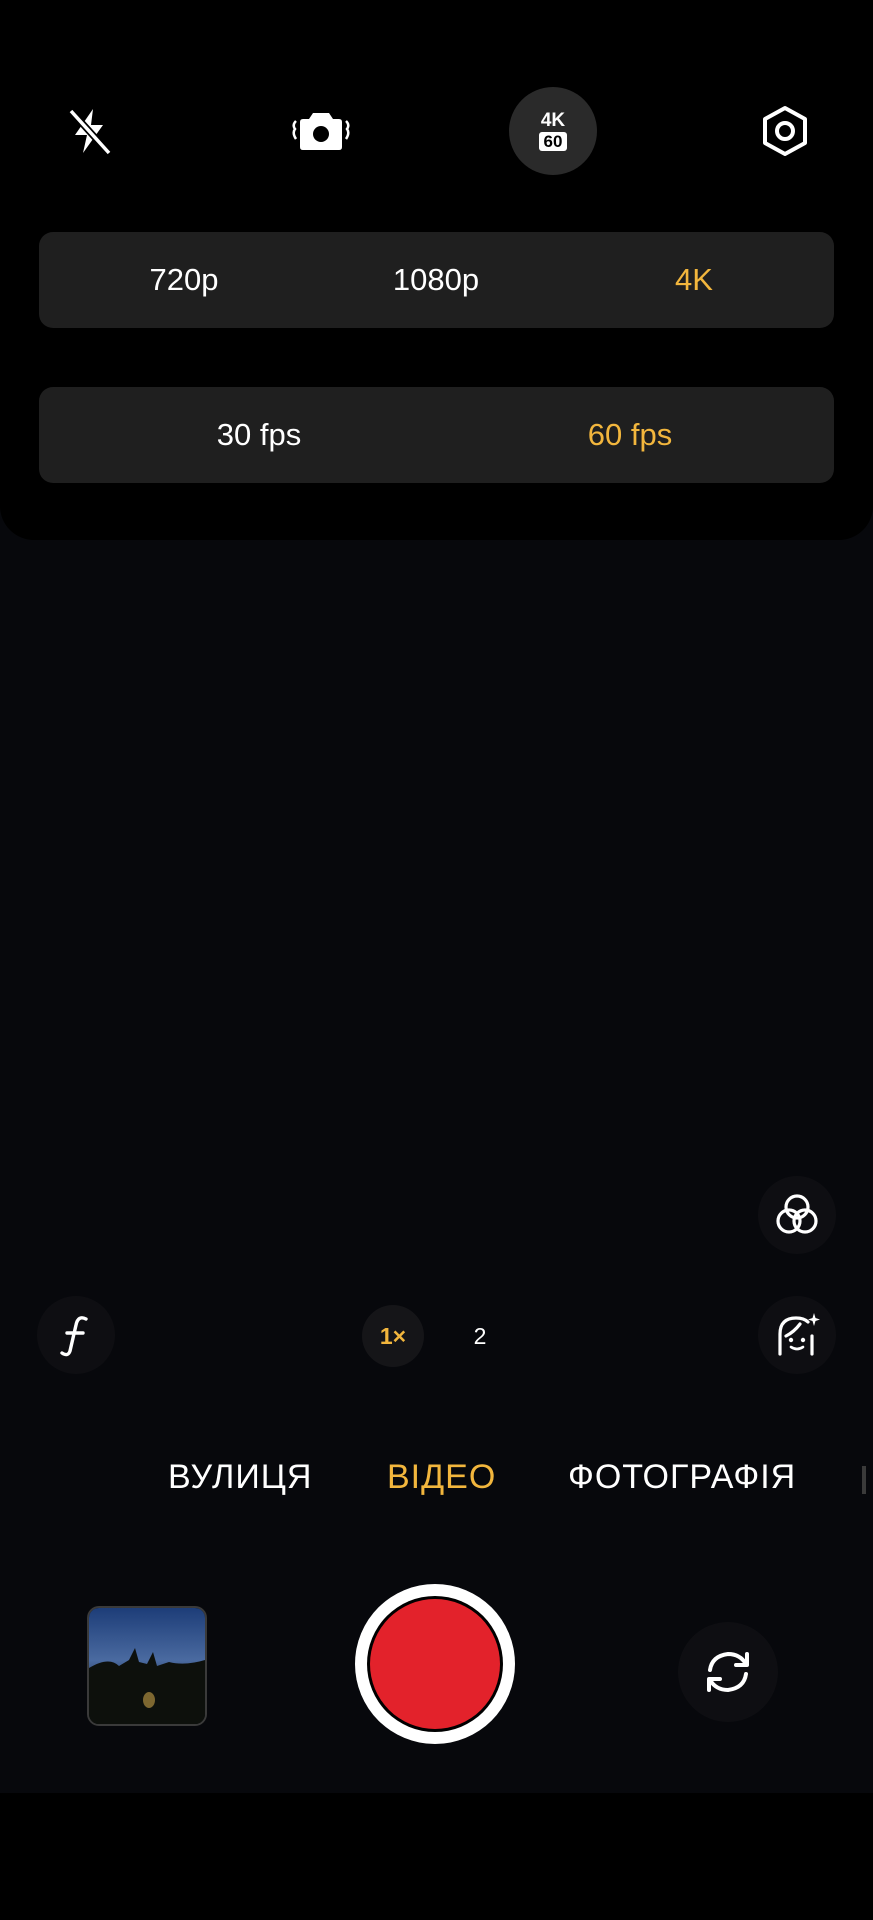 The height and width of the screenshot is (1920, 873). Describe the element at coordinates (76, 1335) in the screenshot. I see `film-f-icon` at that location.